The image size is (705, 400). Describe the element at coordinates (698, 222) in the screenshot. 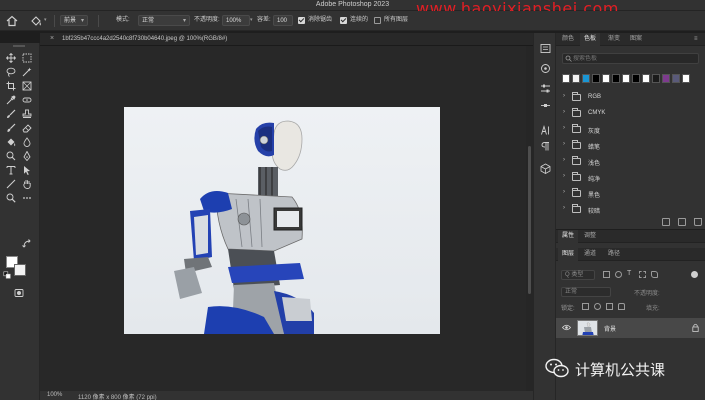

I see `trash-icon` at that location.